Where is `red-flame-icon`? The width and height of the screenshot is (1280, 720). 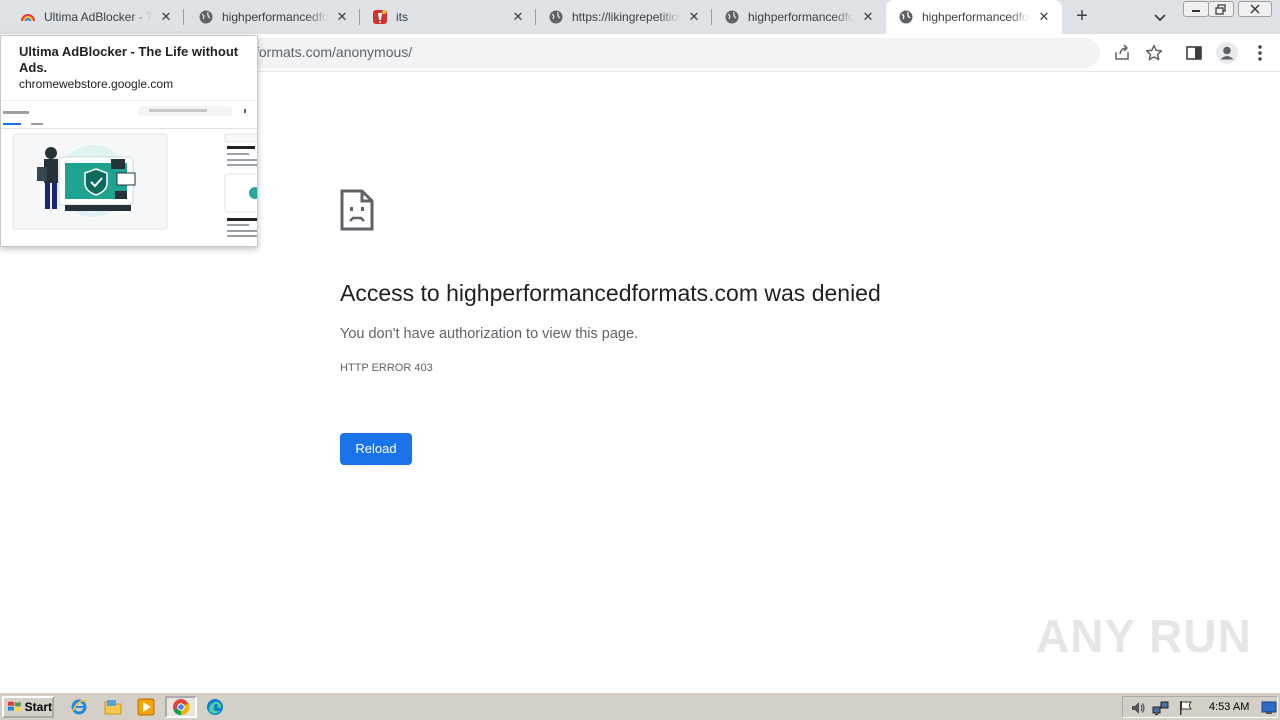
red-flame-icon is located at coordinates (380, 17).